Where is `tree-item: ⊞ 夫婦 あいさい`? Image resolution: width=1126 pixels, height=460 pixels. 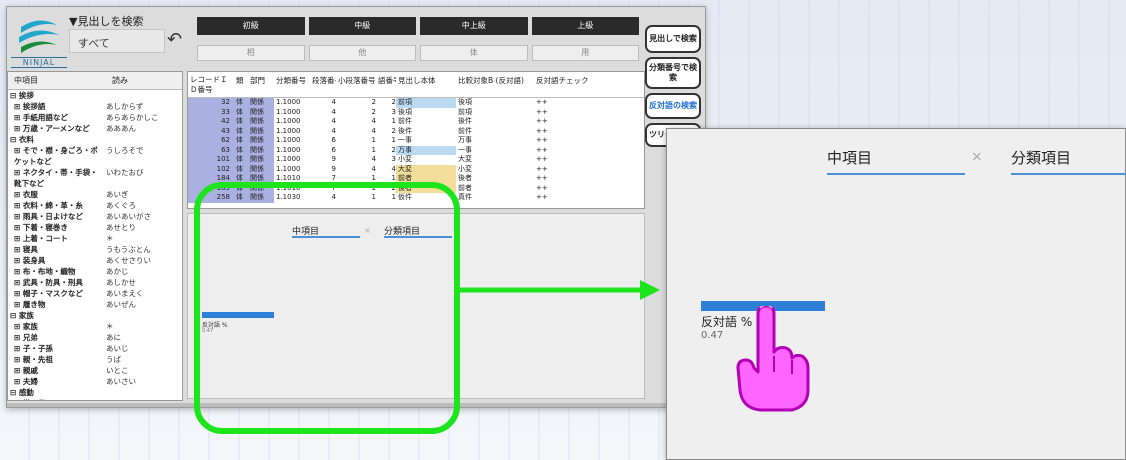
tree-item: ⊞ 夫婦 あいさい is located at coordinates (95, 381).